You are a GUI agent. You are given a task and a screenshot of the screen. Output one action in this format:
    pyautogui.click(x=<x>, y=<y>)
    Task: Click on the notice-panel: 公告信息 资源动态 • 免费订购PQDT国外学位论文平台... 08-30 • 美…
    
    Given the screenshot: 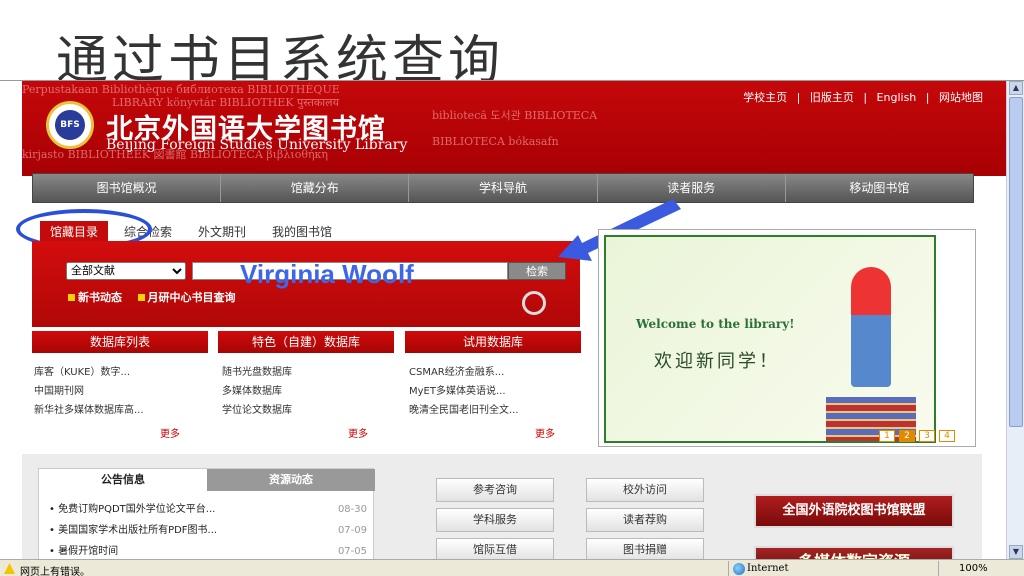 What is the action you would take?
    pyautogui.click(x=206, y=513)
    